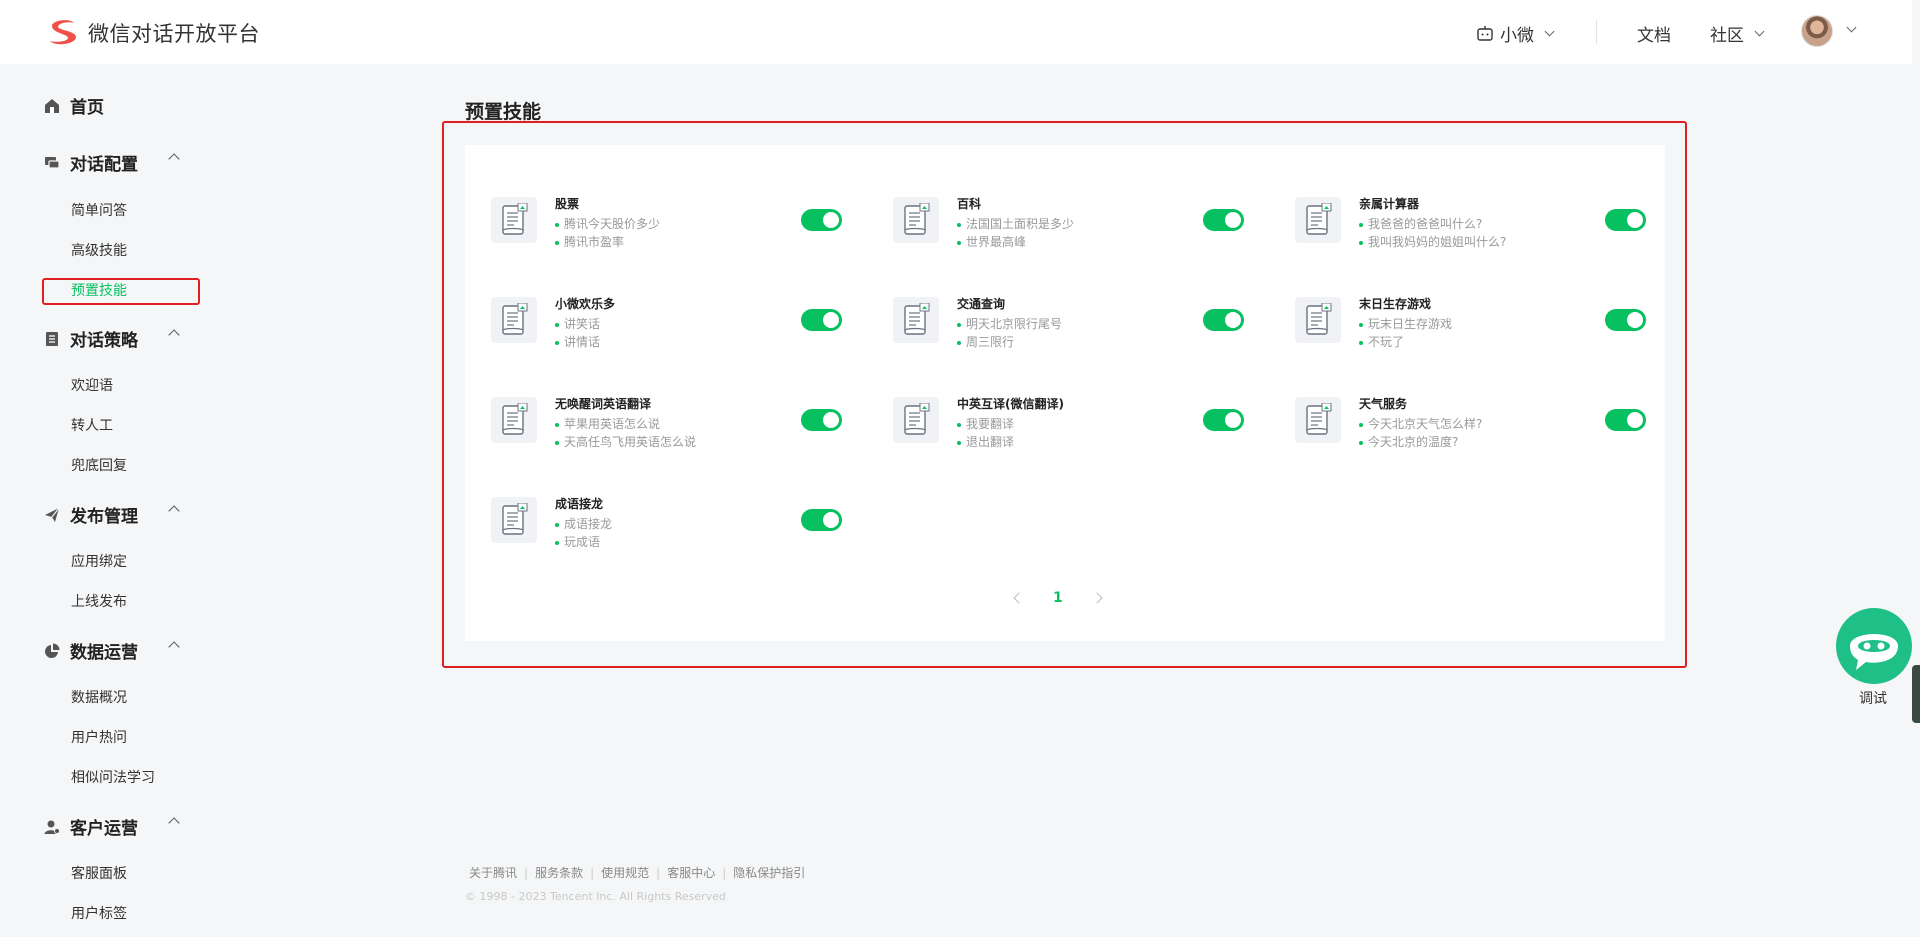  Describe the element at coordinates (1408, 441) in the screenshot. I see `skill-example: 今天北京的温度?` at that location.